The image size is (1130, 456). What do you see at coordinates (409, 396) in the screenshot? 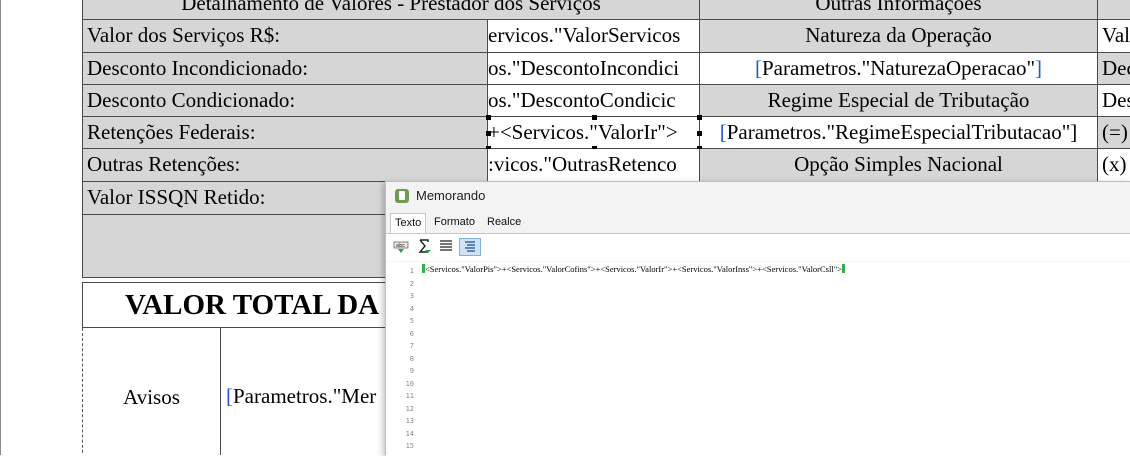
I see `line-number: 11` at bounding box center [409, 396].